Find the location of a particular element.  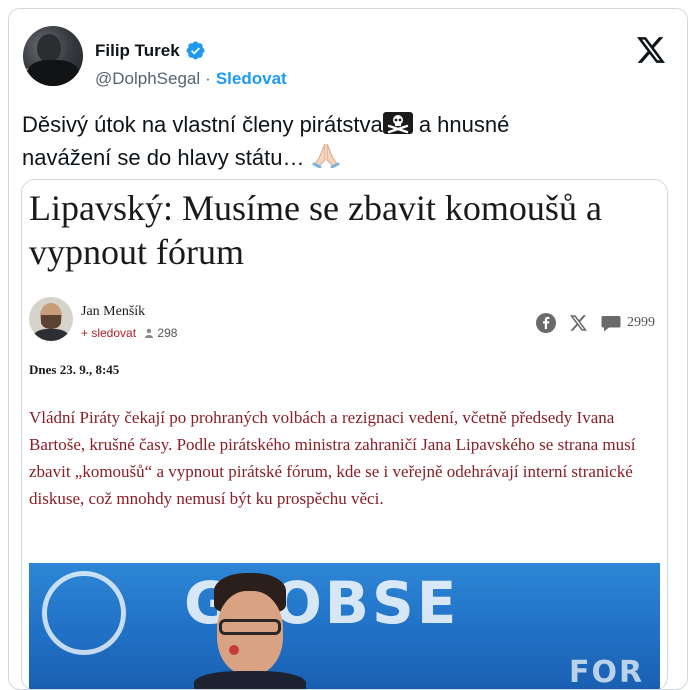

facebook-icon is located at coordinates (546, 323).